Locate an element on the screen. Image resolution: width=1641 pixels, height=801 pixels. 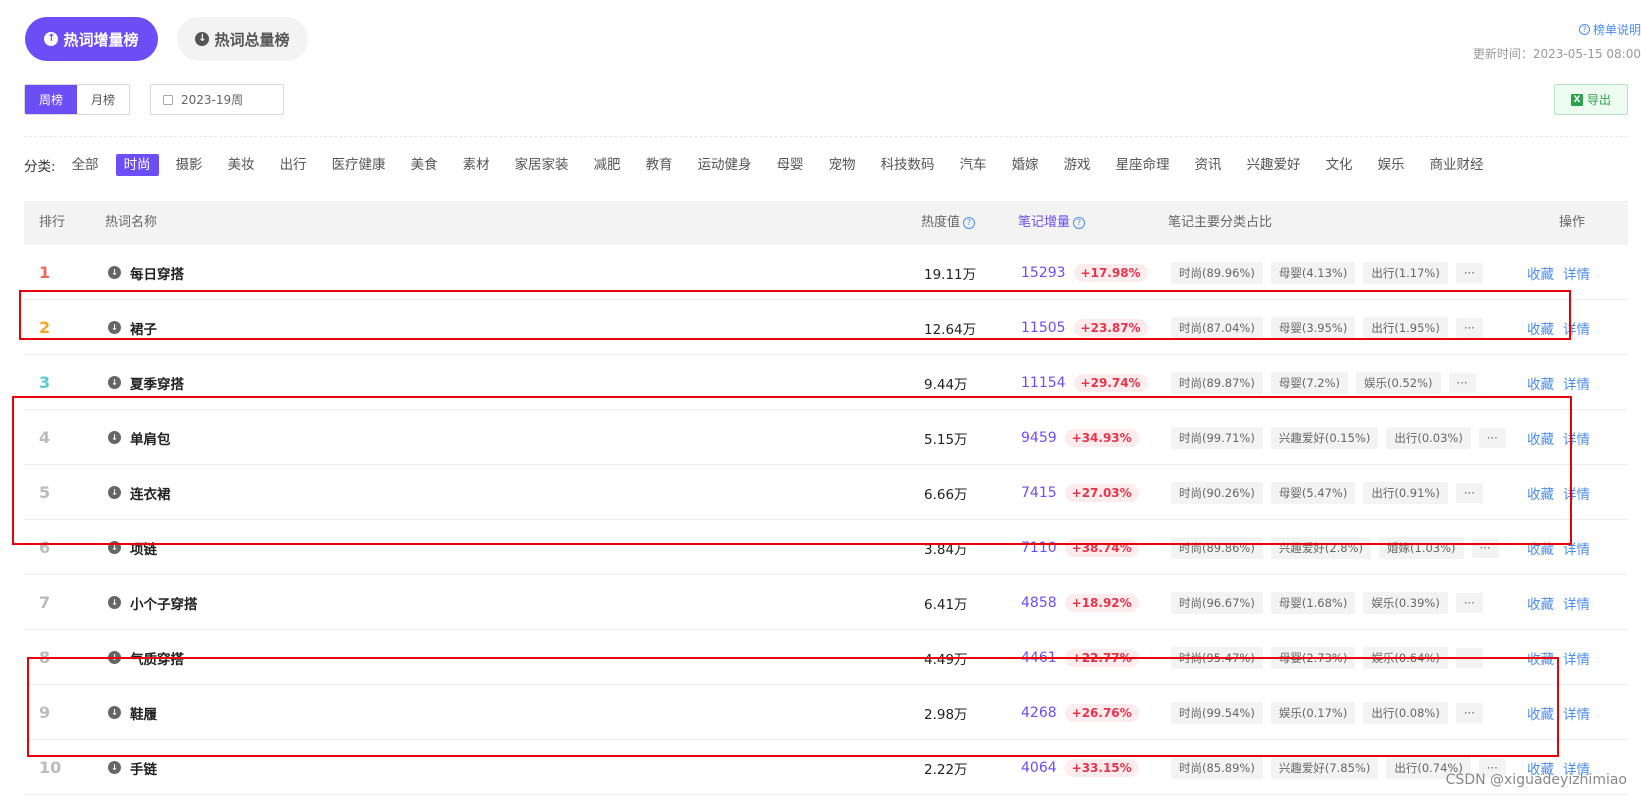
board-explain-link: ? 榜单说明 is located at coordinates (1609, 29).